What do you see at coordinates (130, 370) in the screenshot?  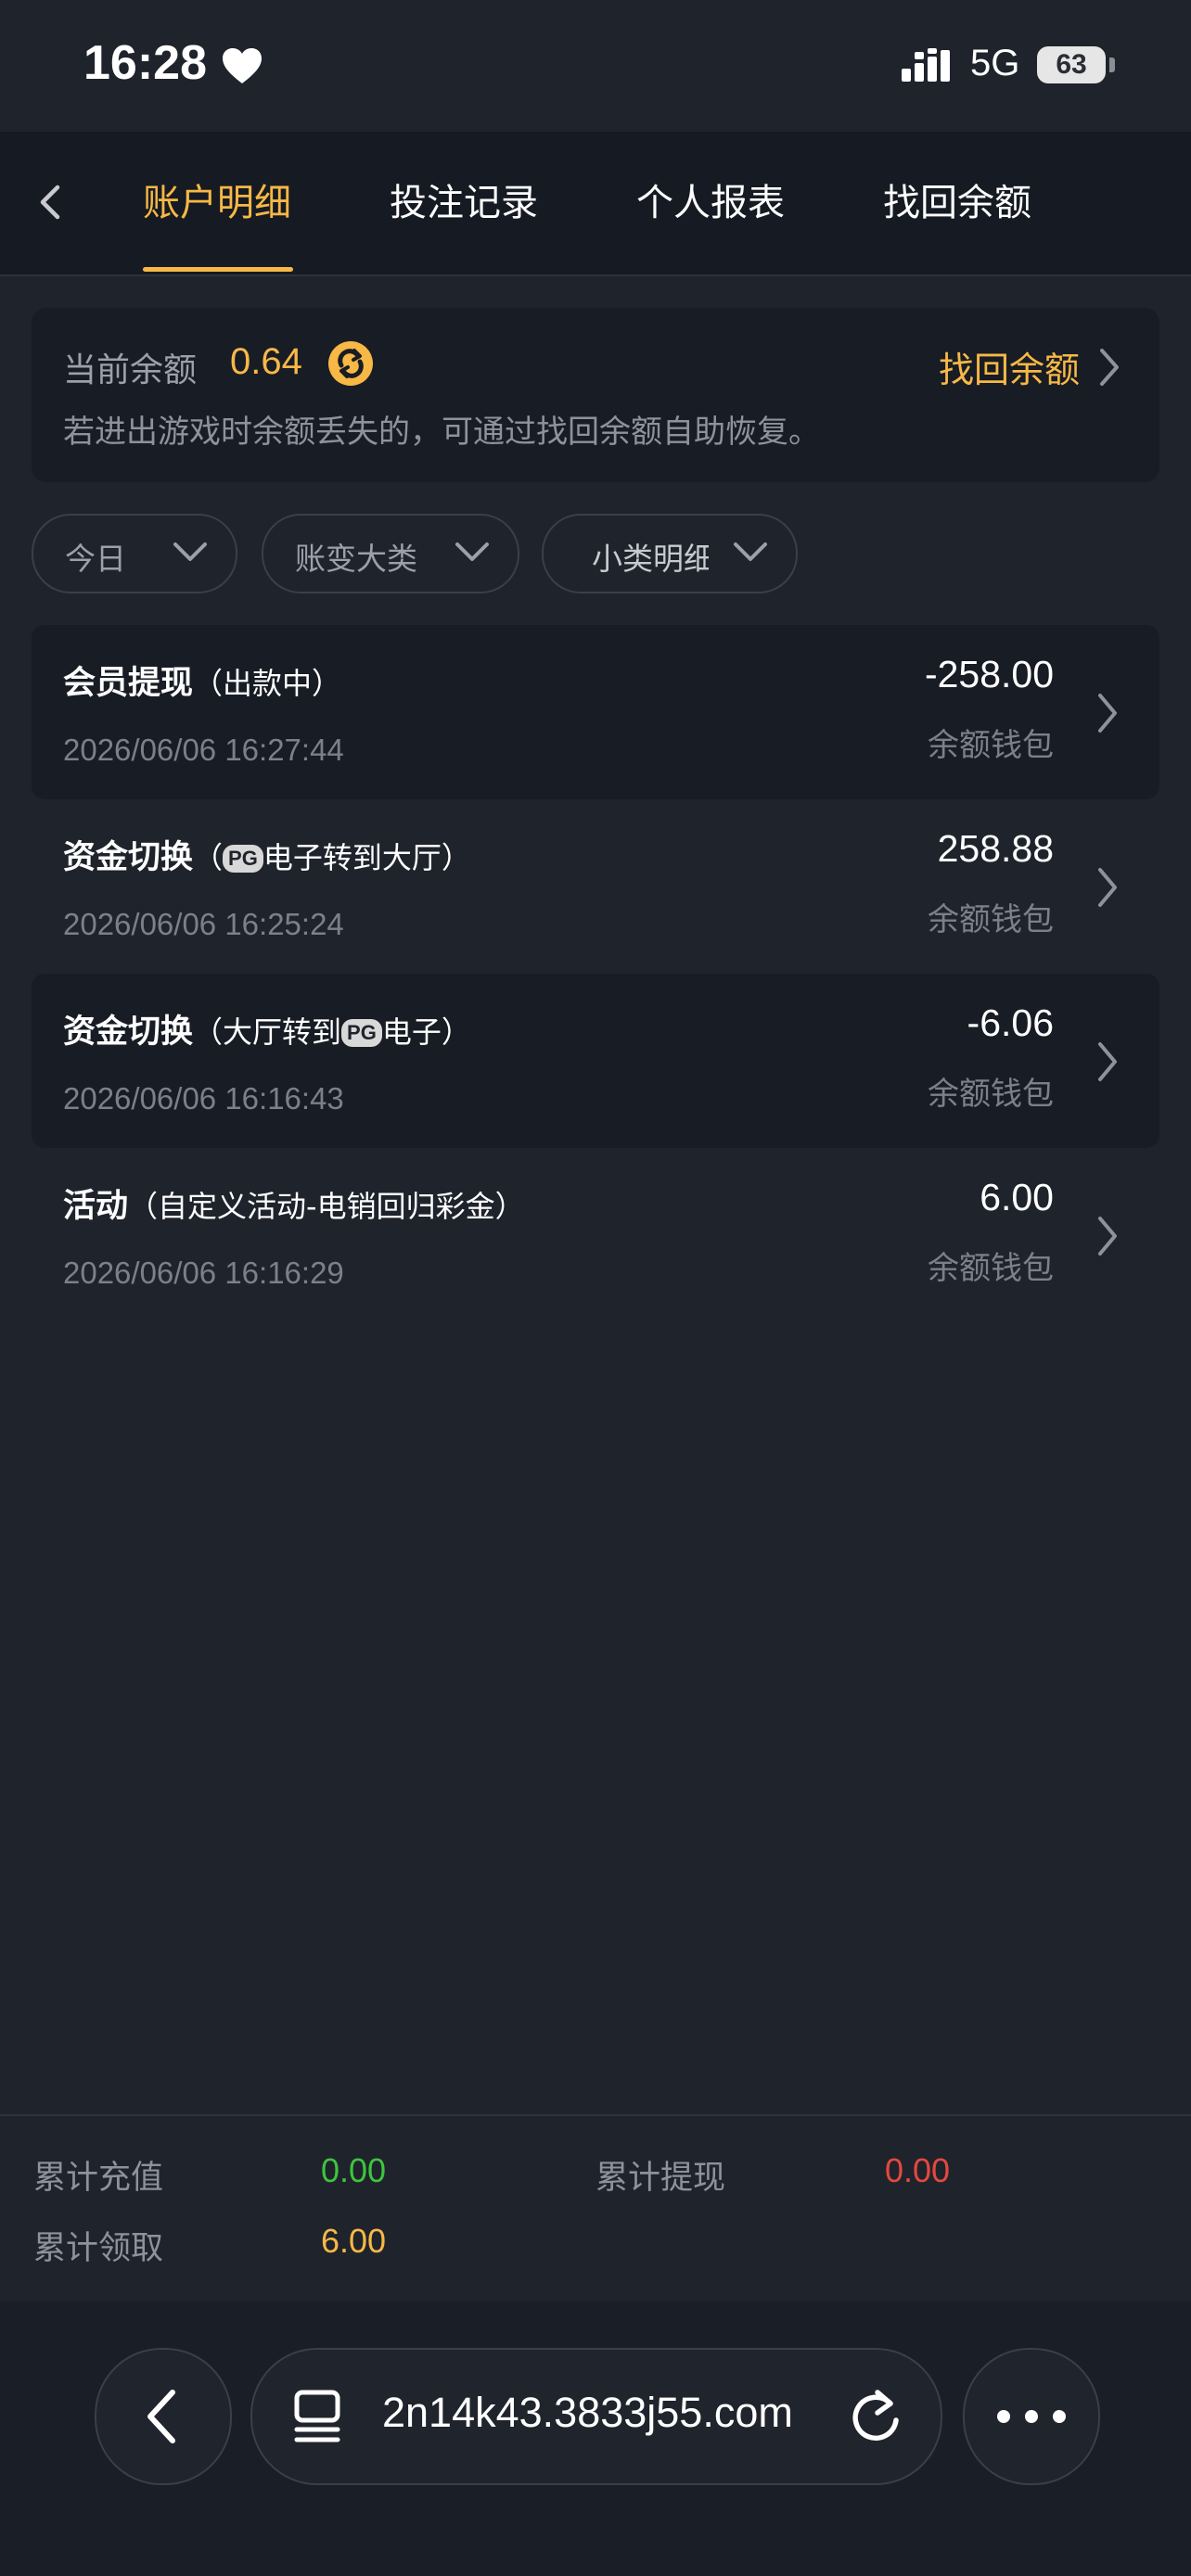 I see `balance-label: 当前余额` at bounding box center [130, 370].